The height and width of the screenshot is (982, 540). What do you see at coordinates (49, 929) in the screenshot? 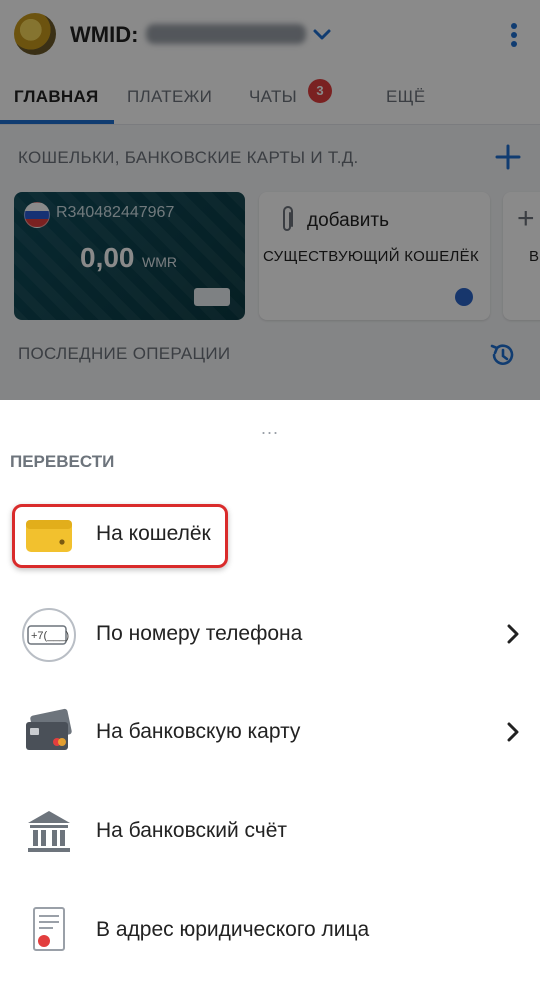
I see `document-icon` at bounding box center [49, 929].